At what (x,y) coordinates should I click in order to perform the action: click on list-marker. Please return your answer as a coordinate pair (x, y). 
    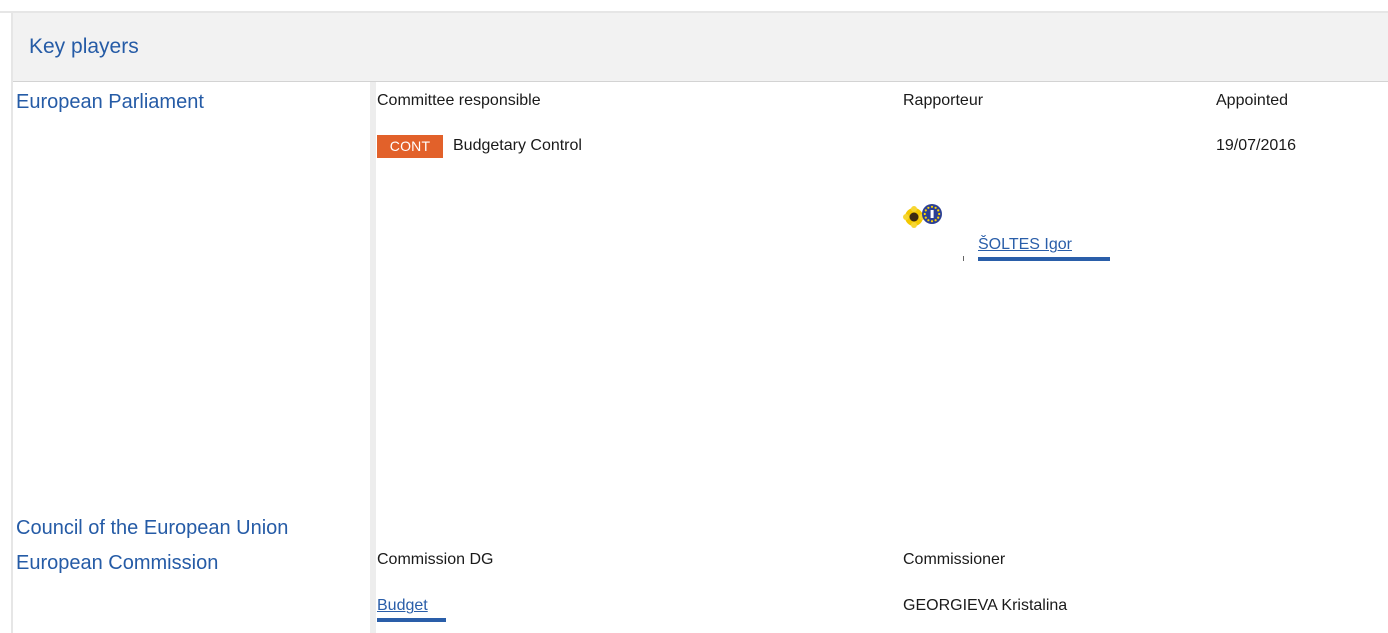
    Looking at the image, I should click on (963, 258).